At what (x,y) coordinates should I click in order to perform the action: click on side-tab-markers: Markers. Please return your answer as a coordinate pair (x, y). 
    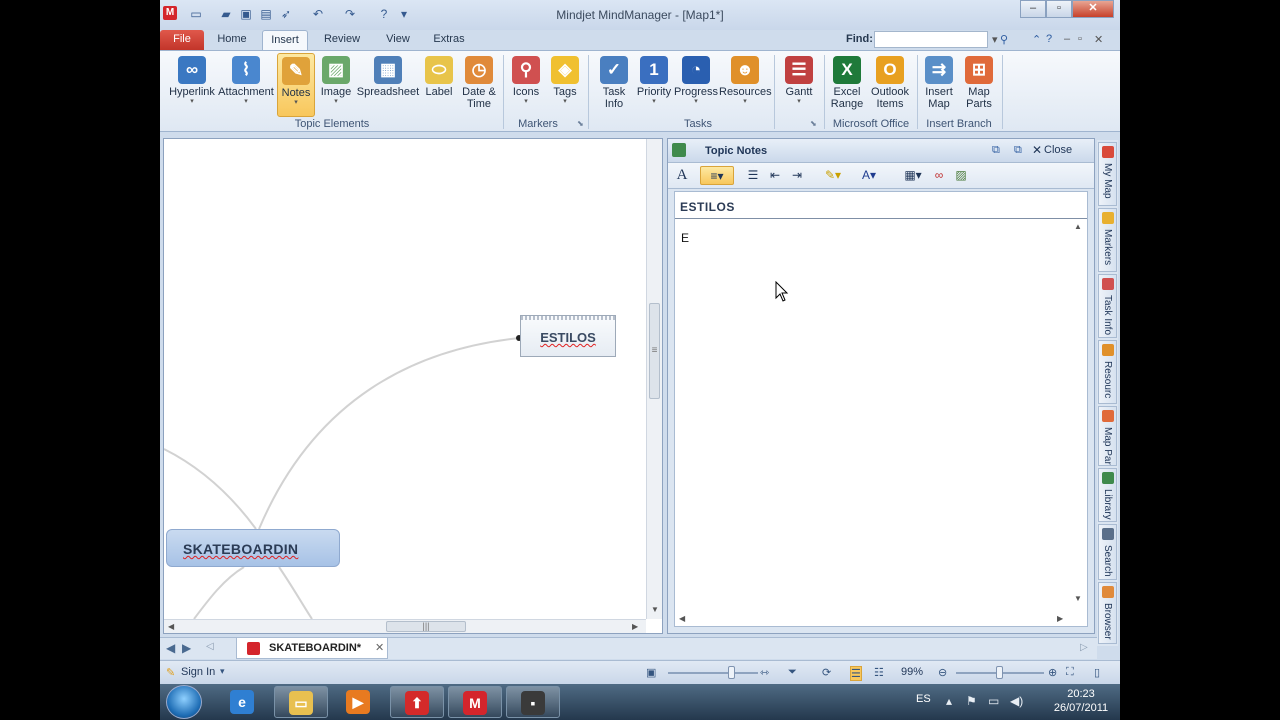
    Looking at the image, I should click on (1107, 240).